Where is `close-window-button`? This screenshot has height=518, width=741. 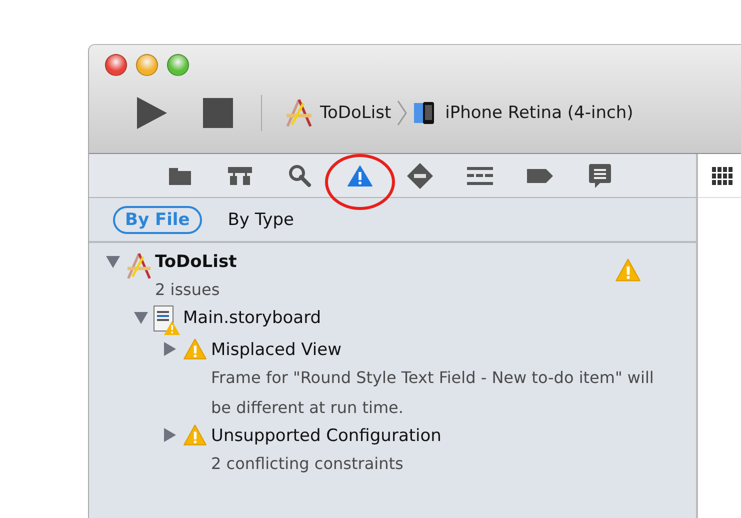 close-window-button is located at coordinates (116, 65).